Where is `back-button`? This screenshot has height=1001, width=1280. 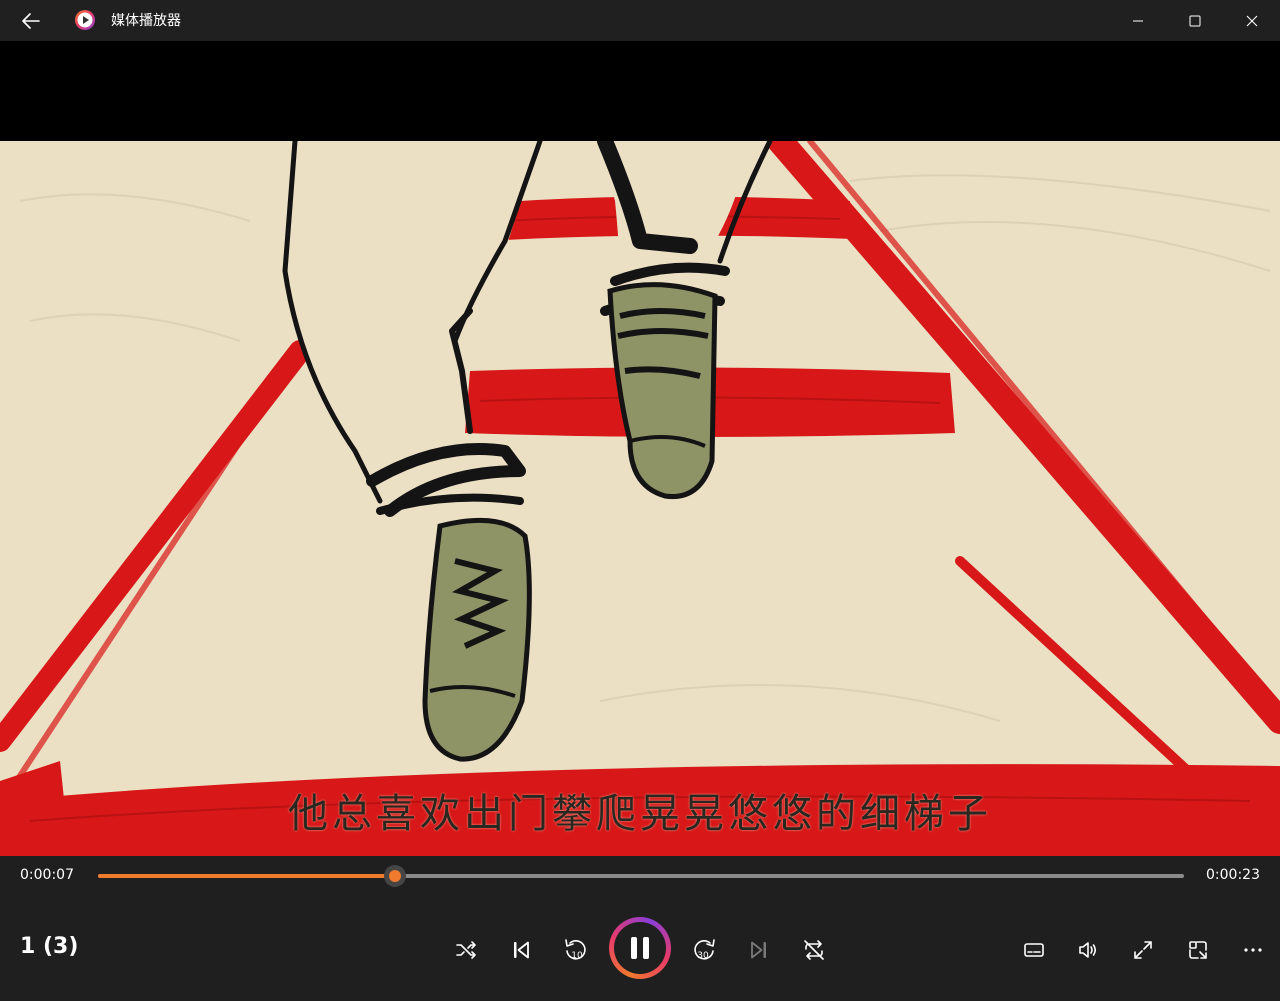
back-button is located at coordinates (31, 21).